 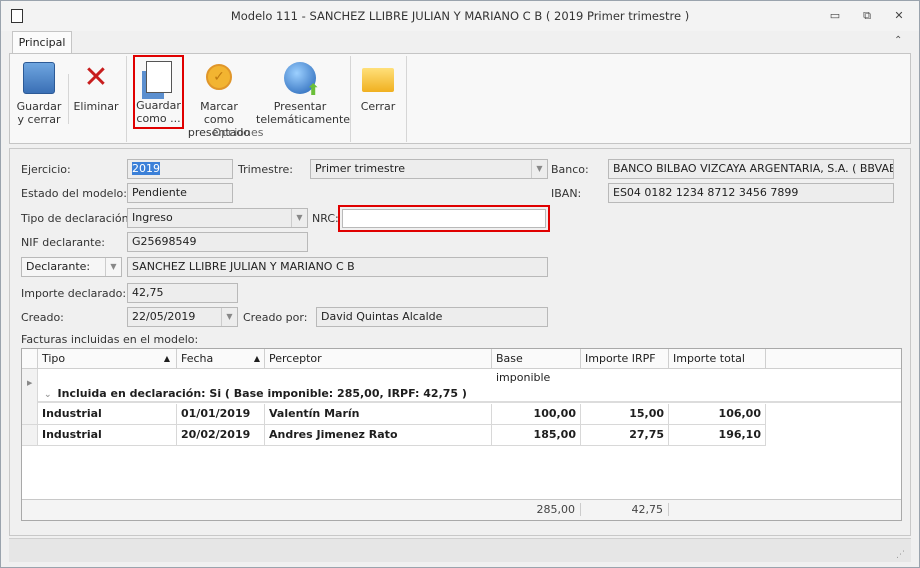 What do you see at coordinates (378, 106) in the screenshot?
I see `button-label: Cerrar` at bounding box center [378, 106].